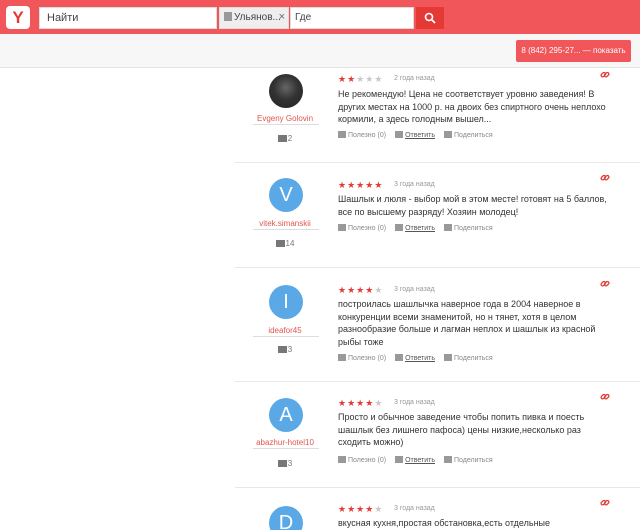  I want to click on user-name-link: vitek.simanskii, so click(285, 223).